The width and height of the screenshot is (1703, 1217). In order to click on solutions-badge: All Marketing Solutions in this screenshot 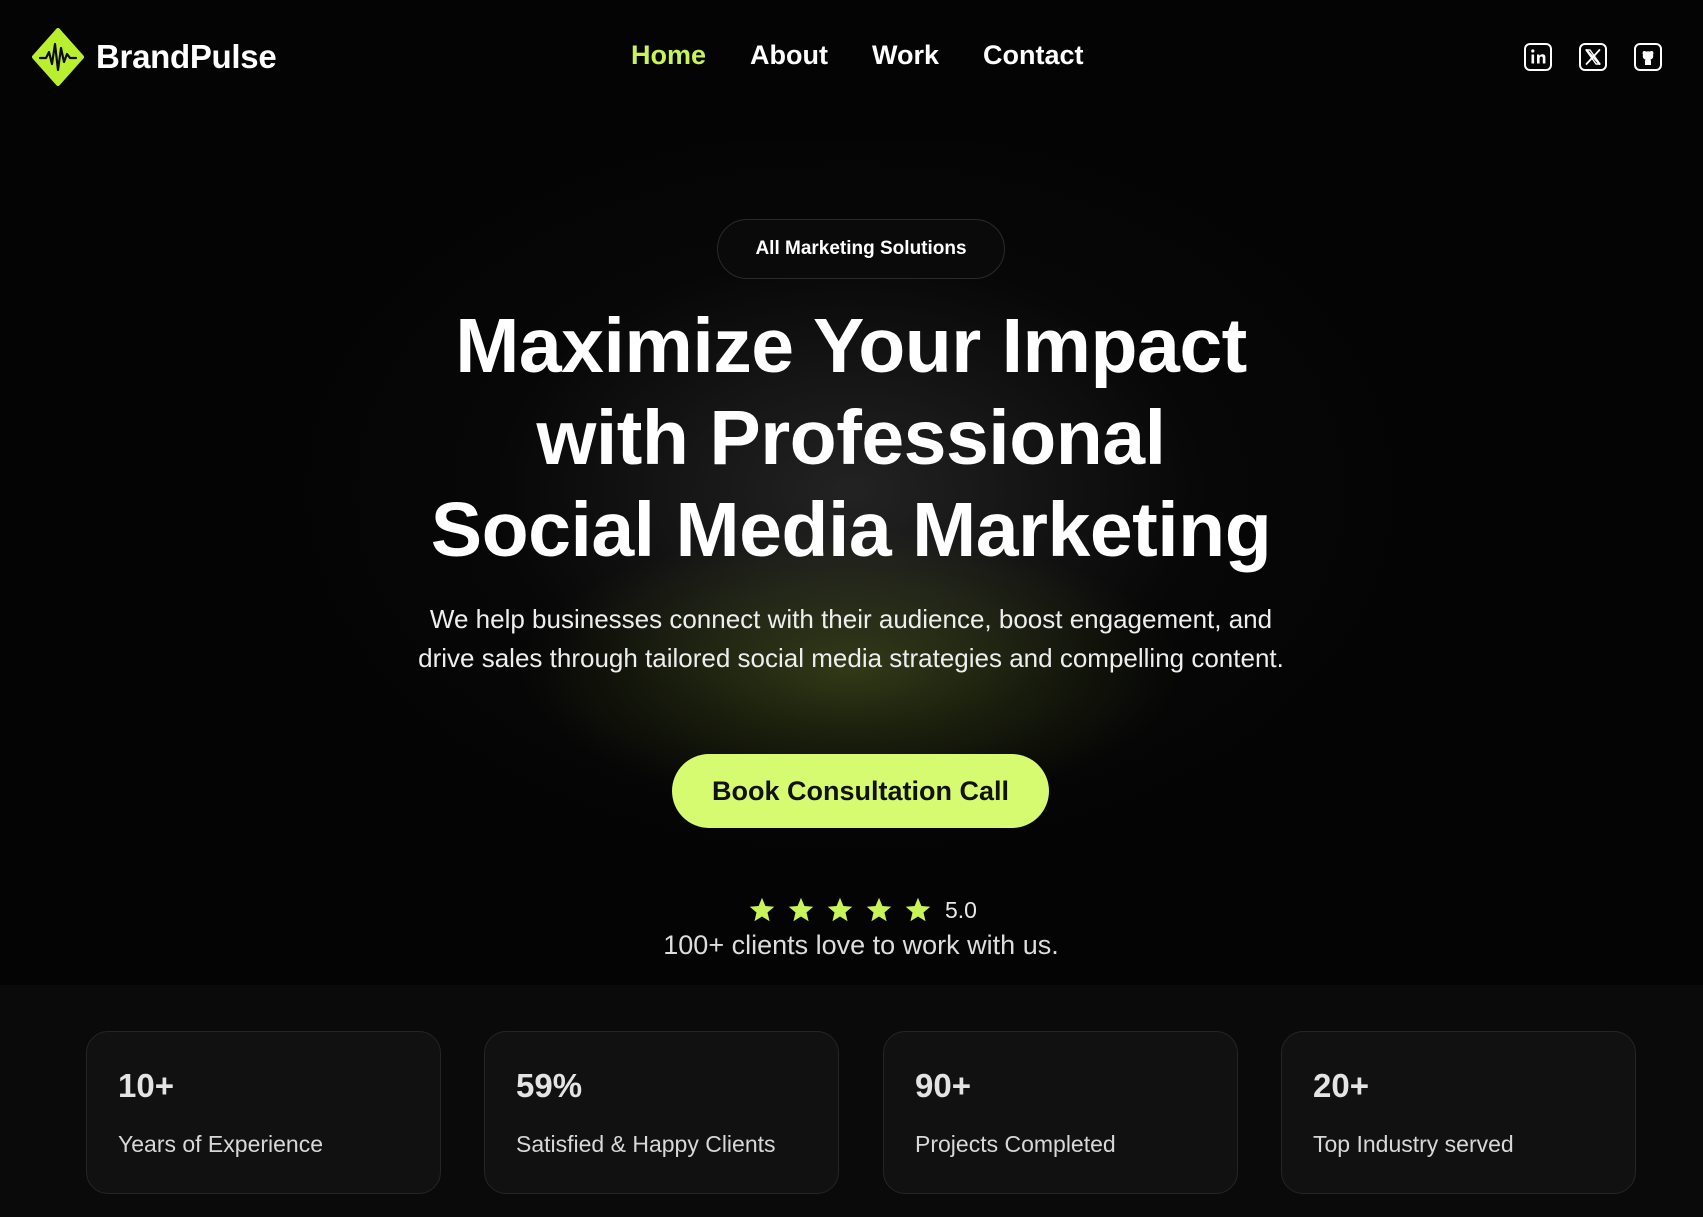, I will do `click(861, 249)`.